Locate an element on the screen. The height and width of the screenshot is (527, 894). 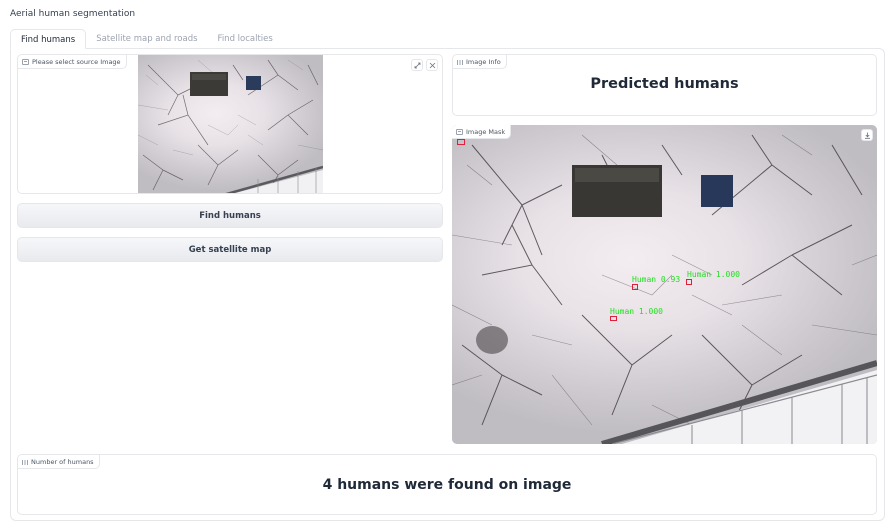
tab-find-localties: Find localties is located at coordinates (245, 39).